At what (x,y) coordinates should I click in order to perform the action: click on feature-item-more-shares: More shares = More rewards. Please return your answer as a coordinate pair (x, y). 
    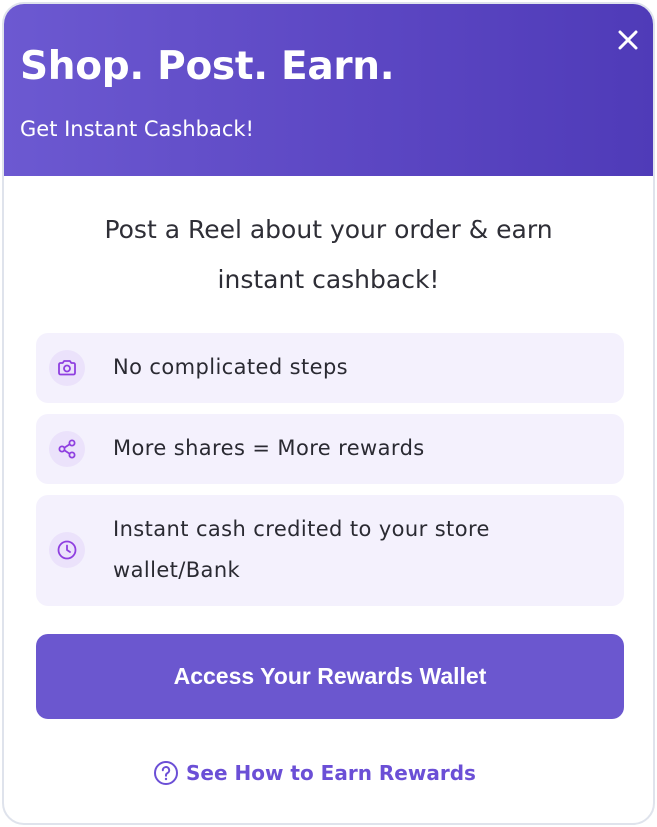
    Looking at the image, I should click on (330, 449).